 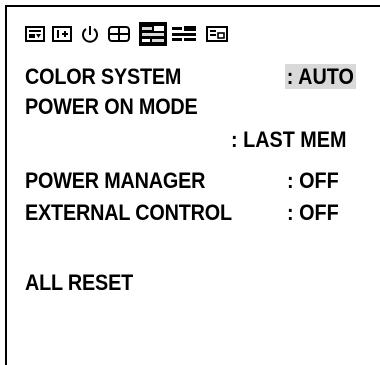 What do you see at coordinates (313, 181) in the screenshot?
I see `power-manager-value: : OFF` at bounding box center [313, 181].